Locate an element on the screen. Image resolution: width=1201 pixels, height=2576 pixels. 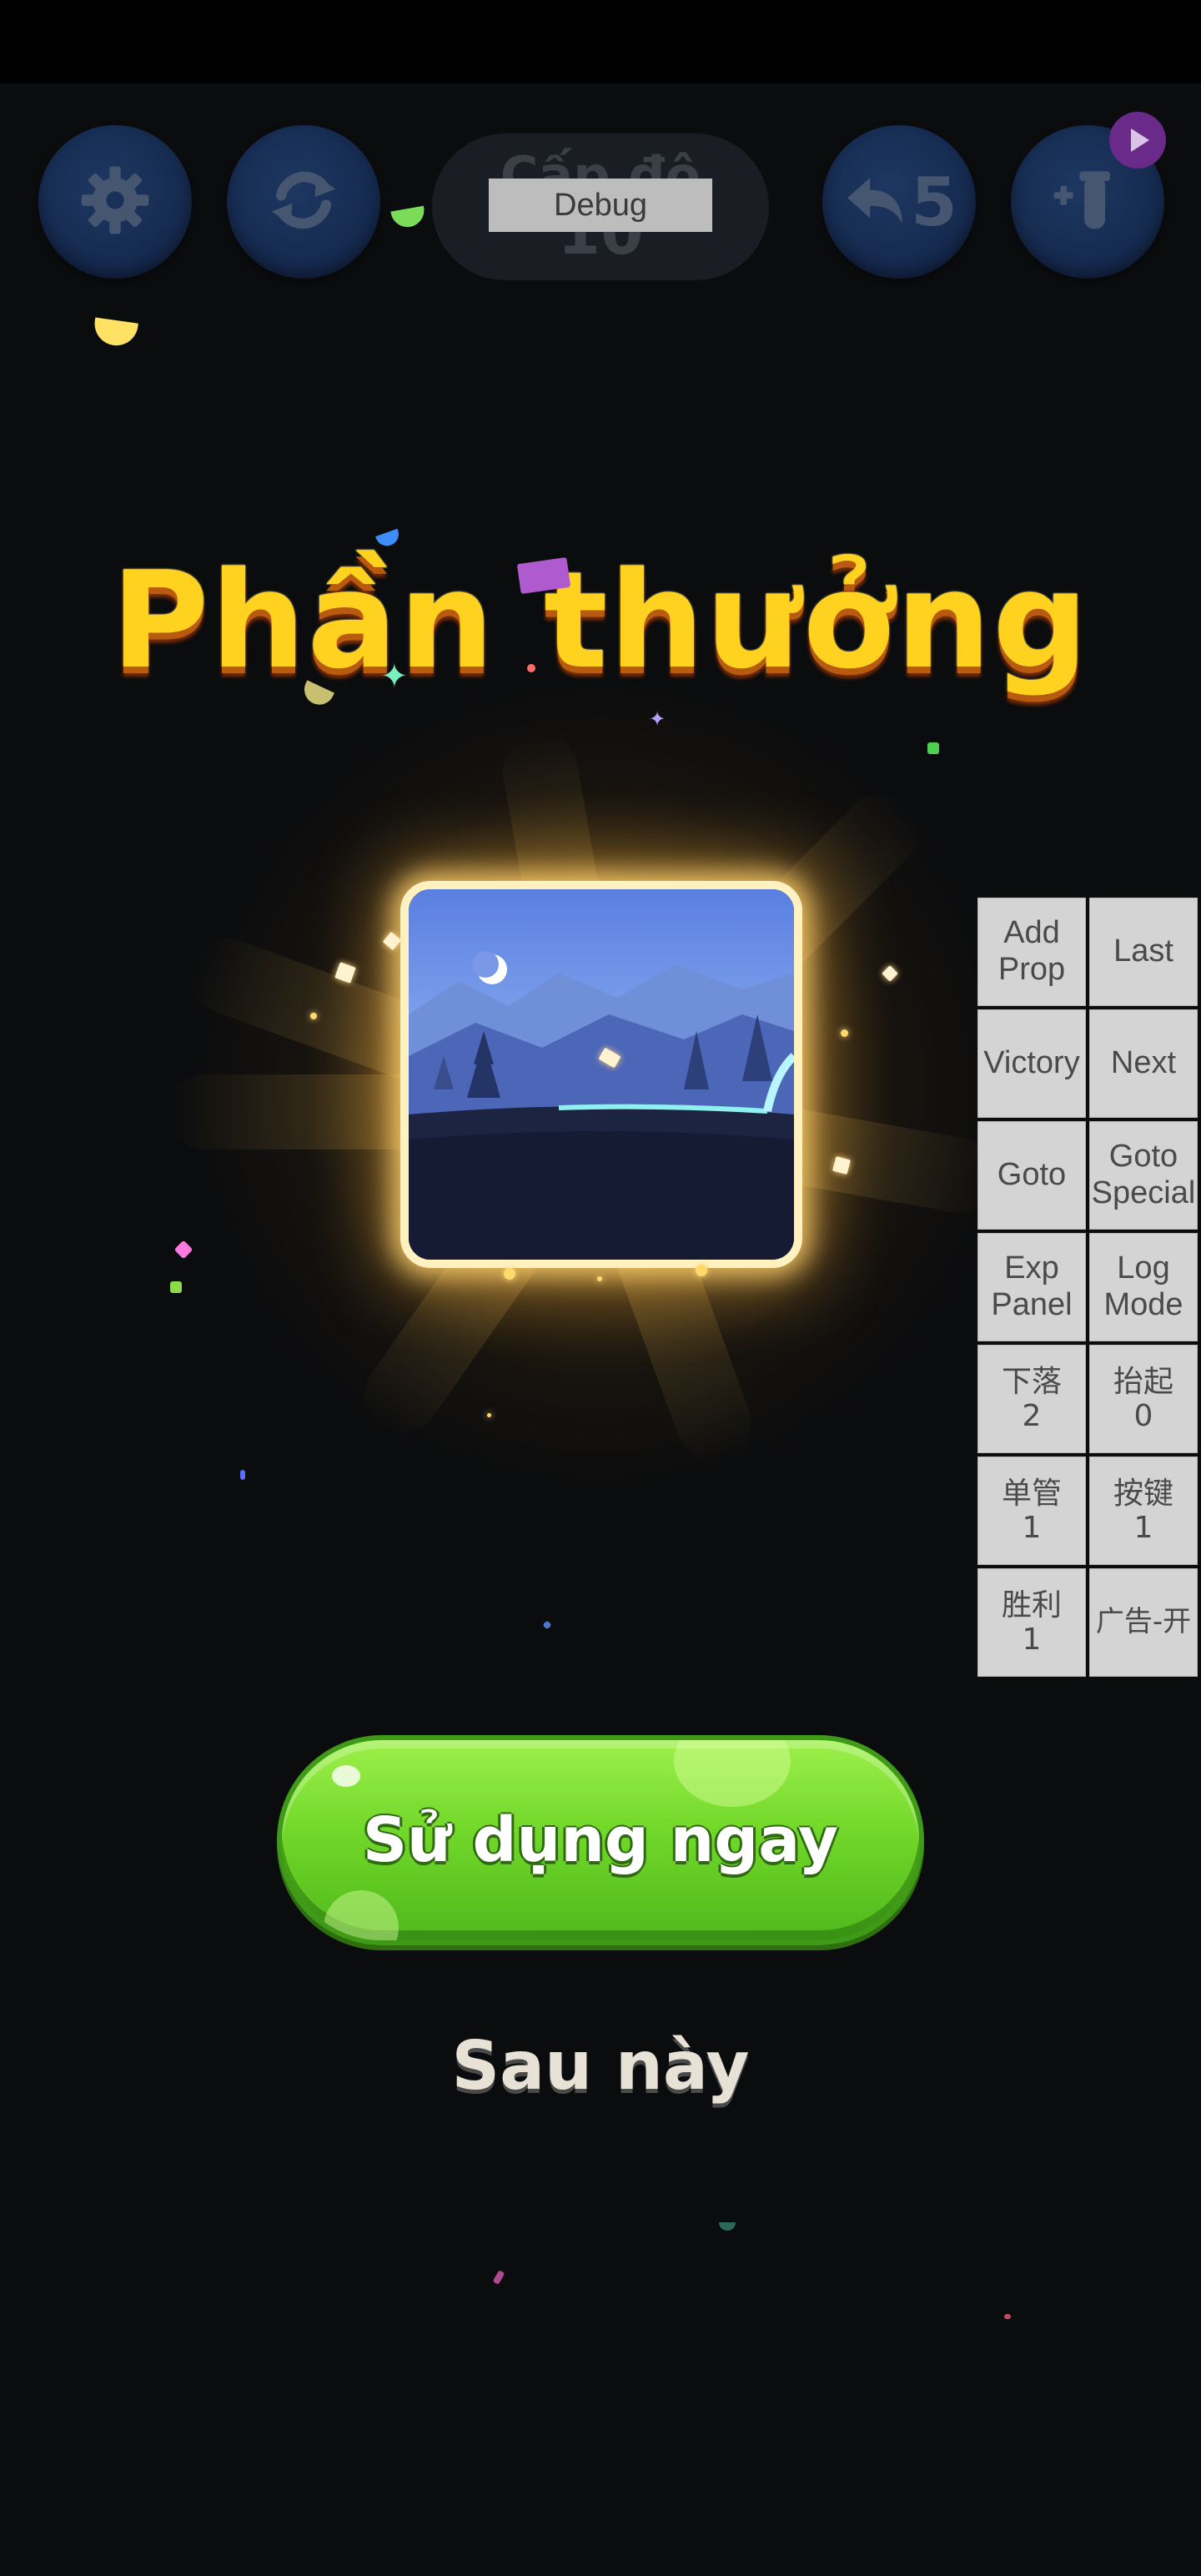
settings-button is located at coordinates (115, 202).